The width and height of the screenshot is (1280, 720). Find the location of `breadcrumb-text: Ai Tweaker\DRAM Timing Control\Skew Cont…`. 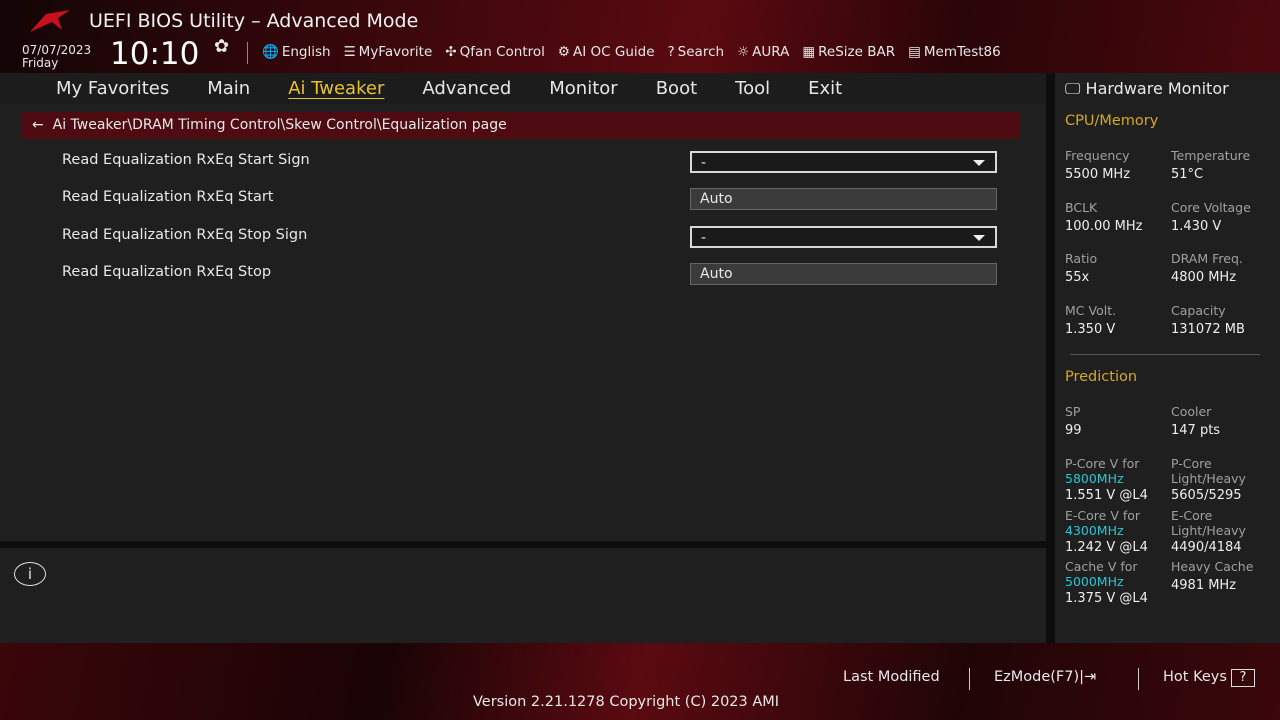

breadcrumb-text: Ai Tweaker\DRAM Timing Control\Skew Cont… is located at coordinates (279, 125).